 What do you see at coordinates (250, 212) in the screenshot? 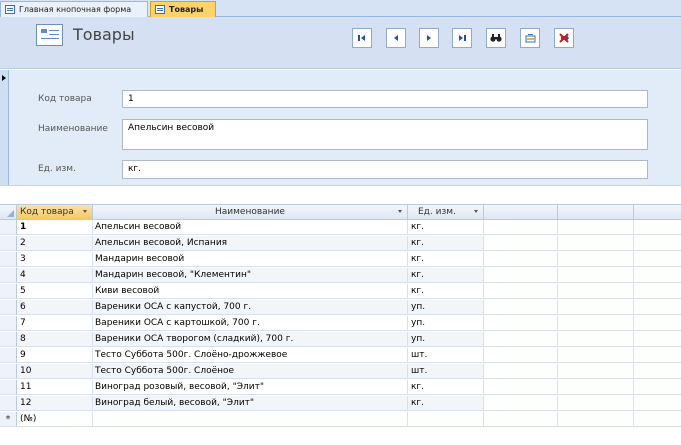
I see `column-header-name: Наименование` at bounding box center [250, 212].